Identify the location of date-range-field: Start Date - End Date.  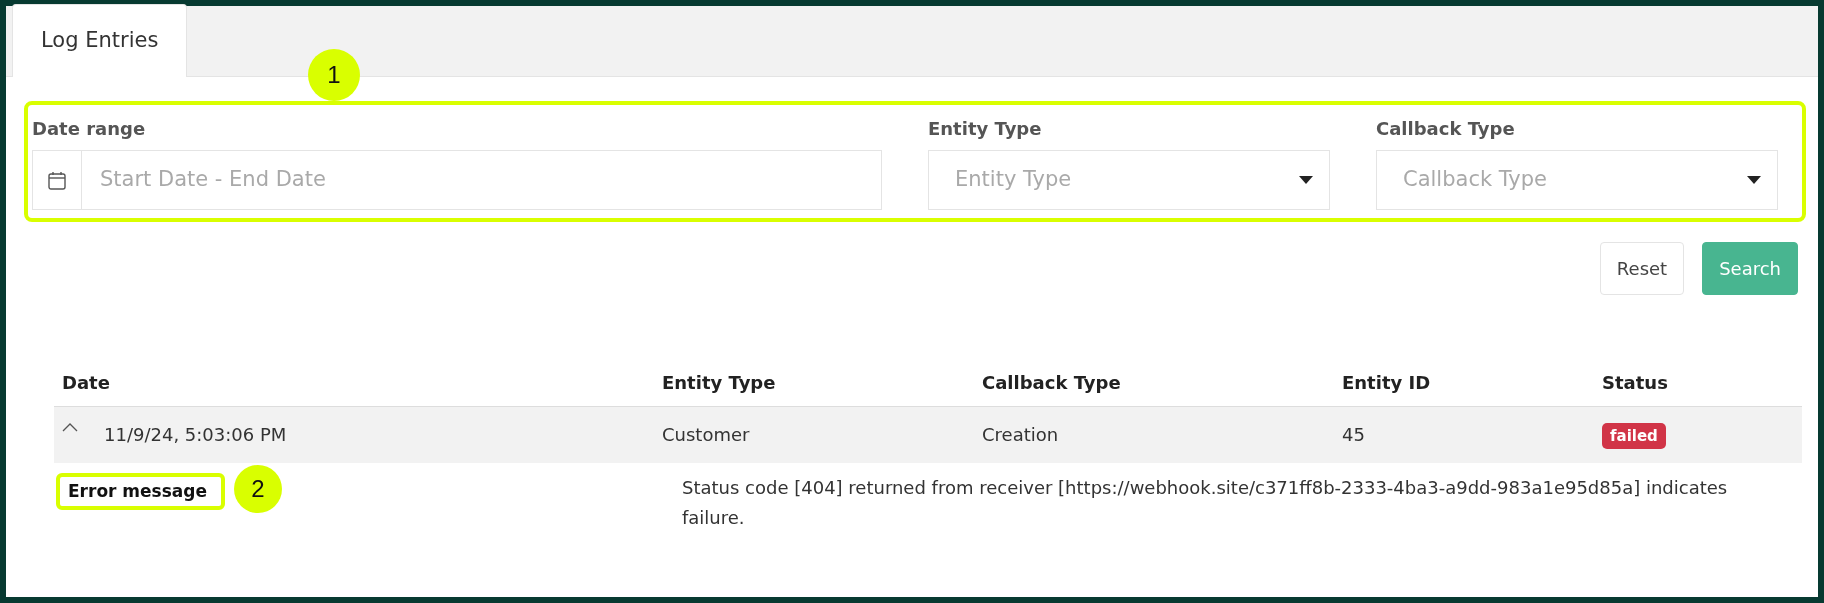
(482, 180).